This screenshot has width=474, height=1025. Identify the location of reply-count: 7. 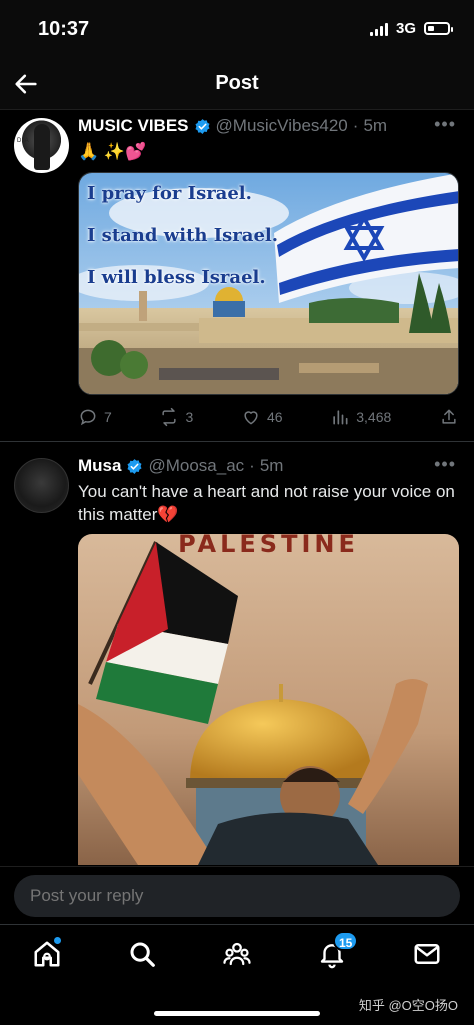
(108, 417).